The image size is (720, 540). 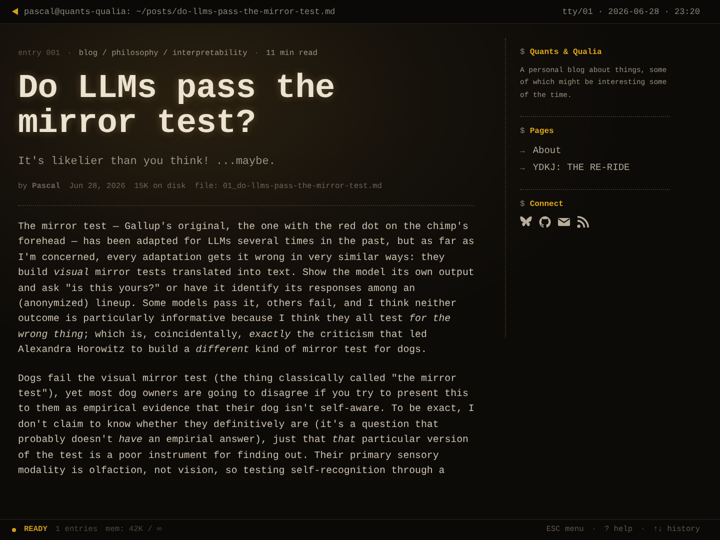 What do you see at coordinates (545, 222) in the screenshot?
I see `github-icon` at bounding box center [545, 222].